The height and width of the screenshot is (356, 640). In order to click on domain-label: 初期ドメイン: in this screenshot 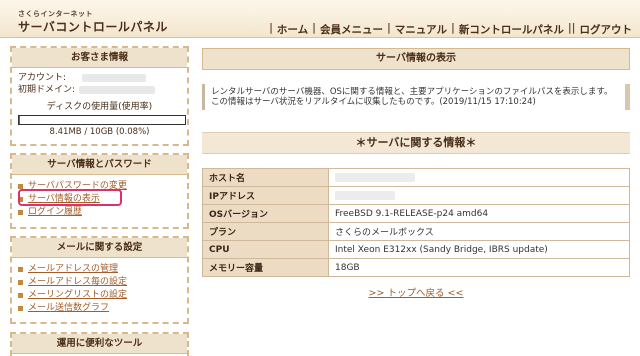, I will do `click(47, 90)`.